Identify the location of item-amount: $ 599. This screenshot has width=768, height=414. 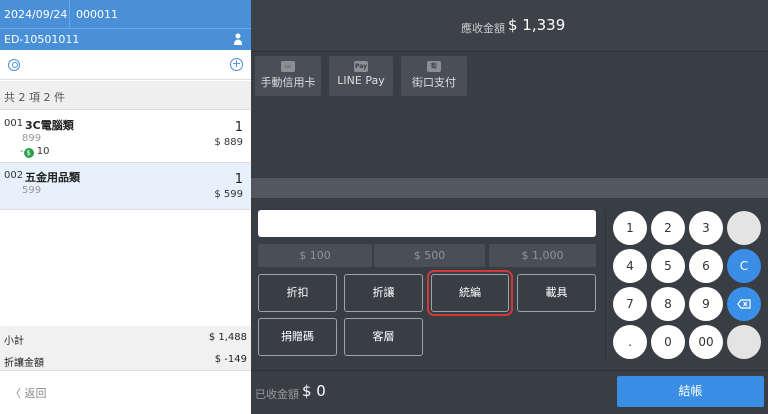
(228, 194).